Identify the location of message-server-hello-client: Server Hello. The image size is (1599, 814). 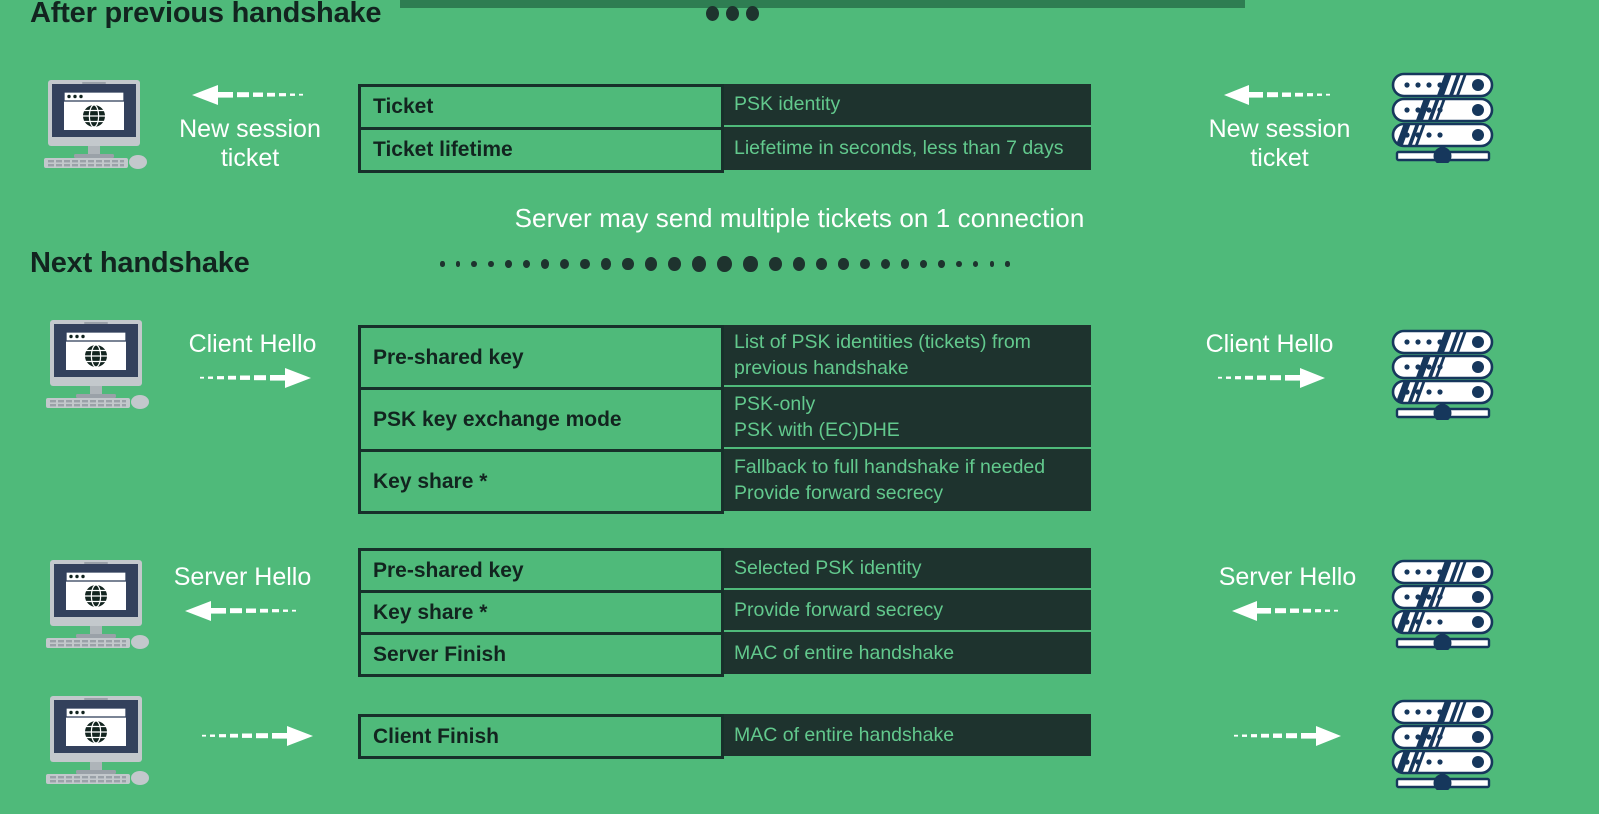
(242, 597).